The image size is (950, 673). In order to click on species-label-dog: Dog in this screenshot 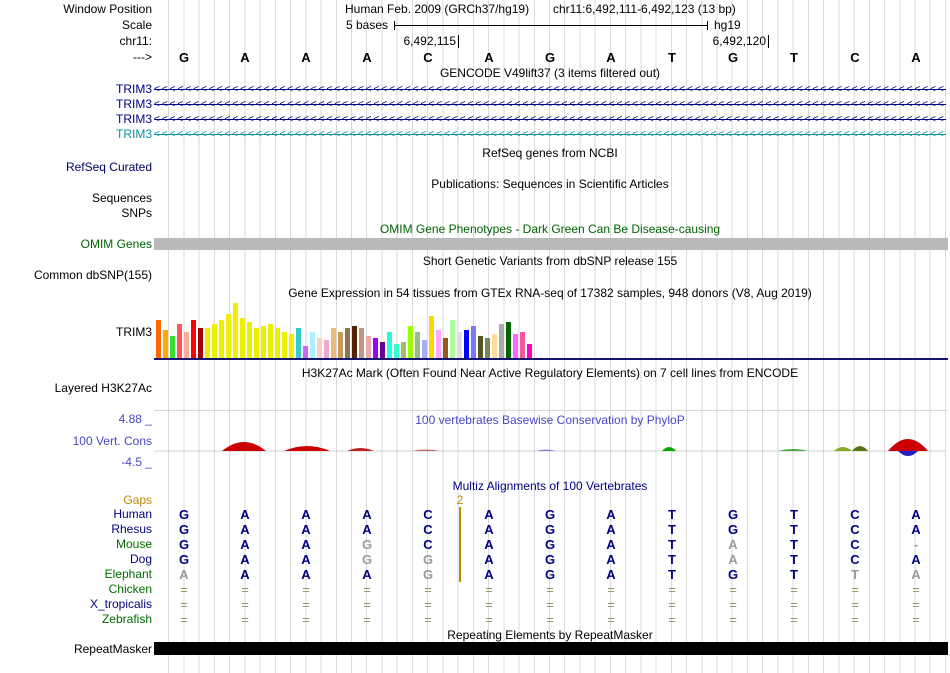, I will do `click(76, 559)`.